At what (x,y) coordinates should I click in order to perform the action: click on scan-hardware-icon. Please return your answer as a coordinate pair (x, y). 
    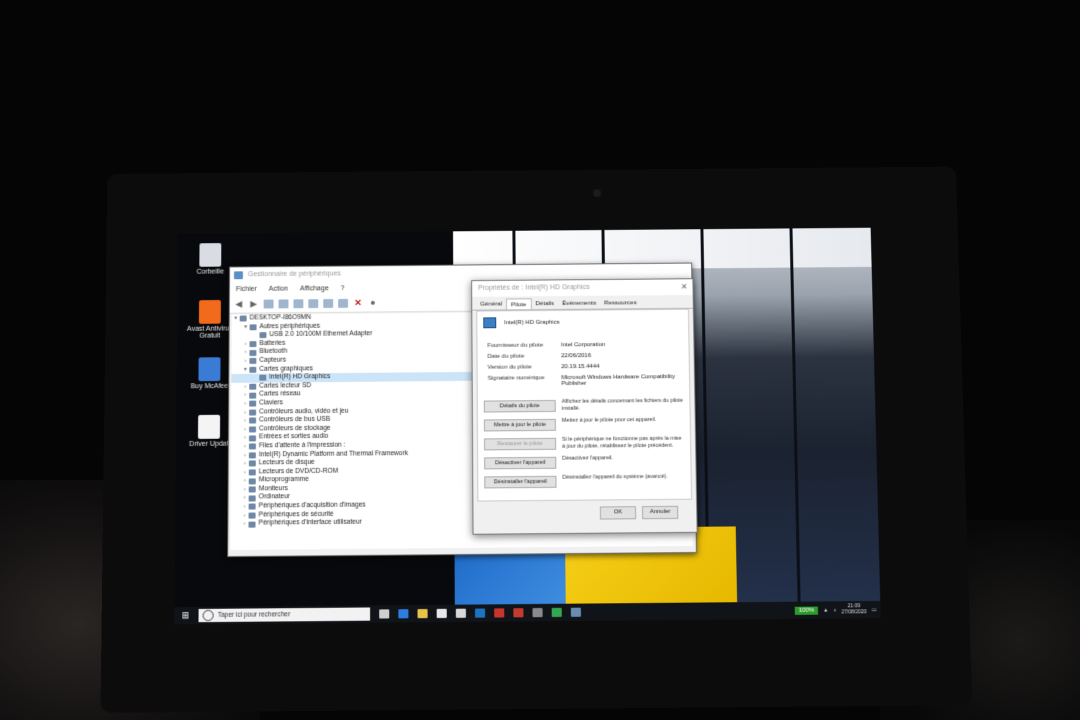
    Looking at the image, I should click on (313, 304).